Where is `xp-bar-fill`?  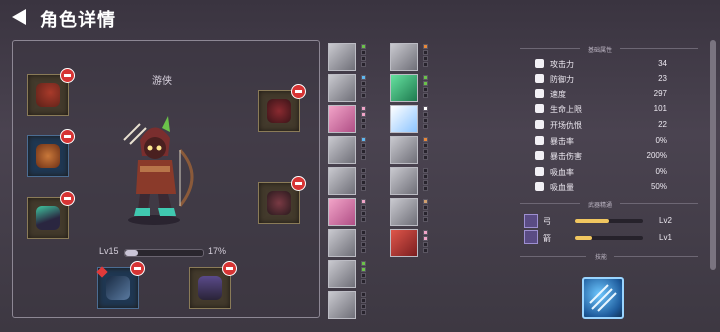 xp-bar-fill is located at coordinates (132, 253).